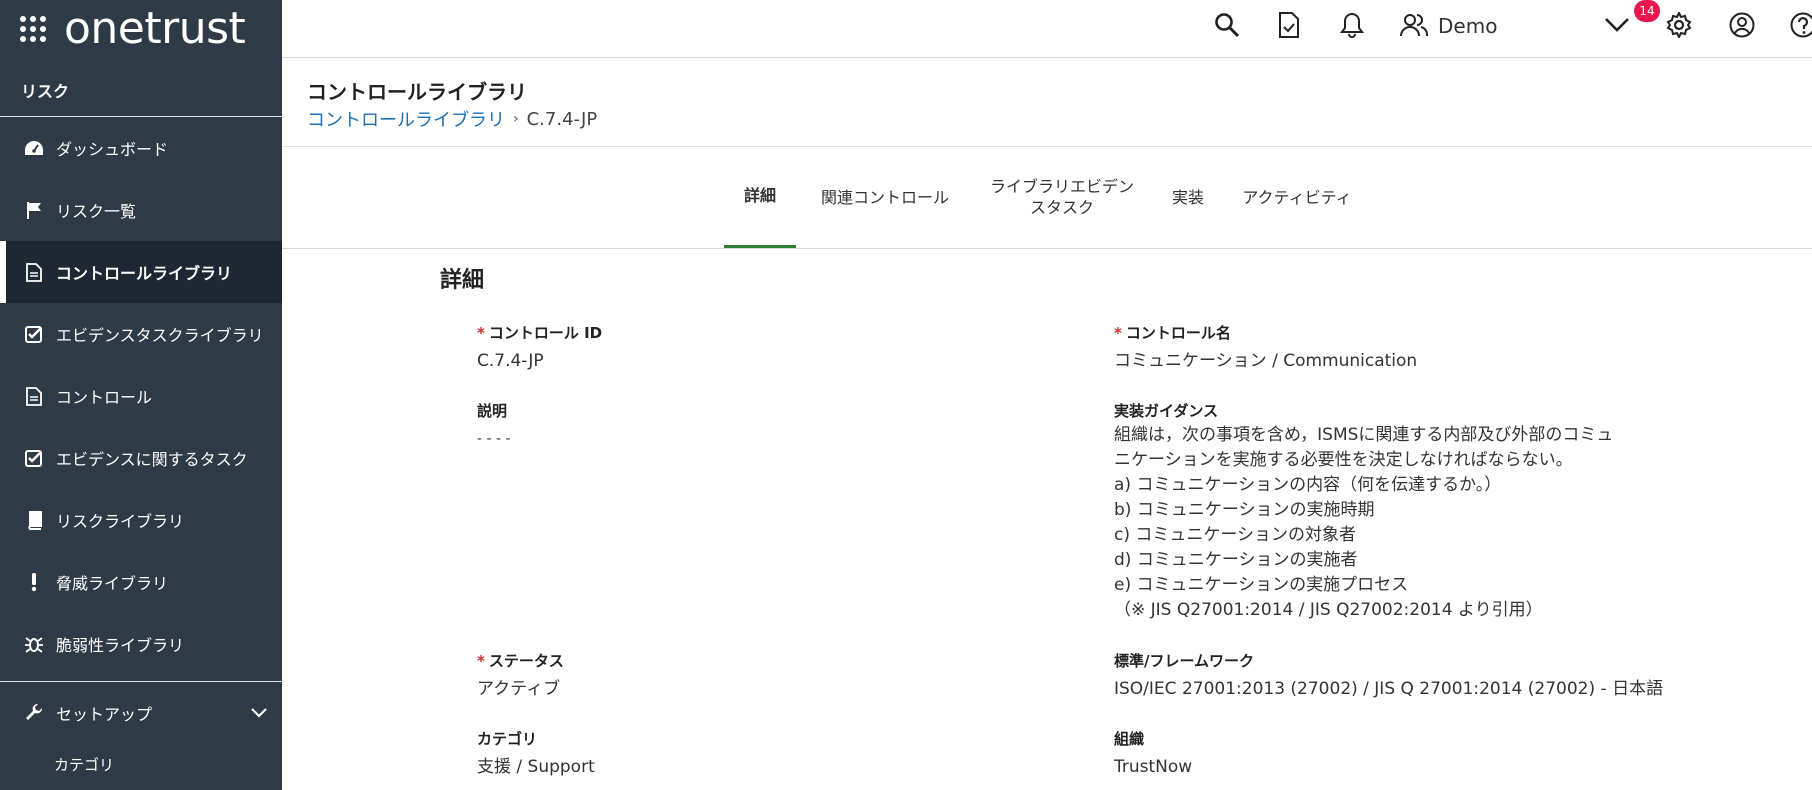  What do you see at coordinates (1153, 754) in the screenshot?
I see `field-organization: 組織 TrustNow` at bounding box center [1153, 754].